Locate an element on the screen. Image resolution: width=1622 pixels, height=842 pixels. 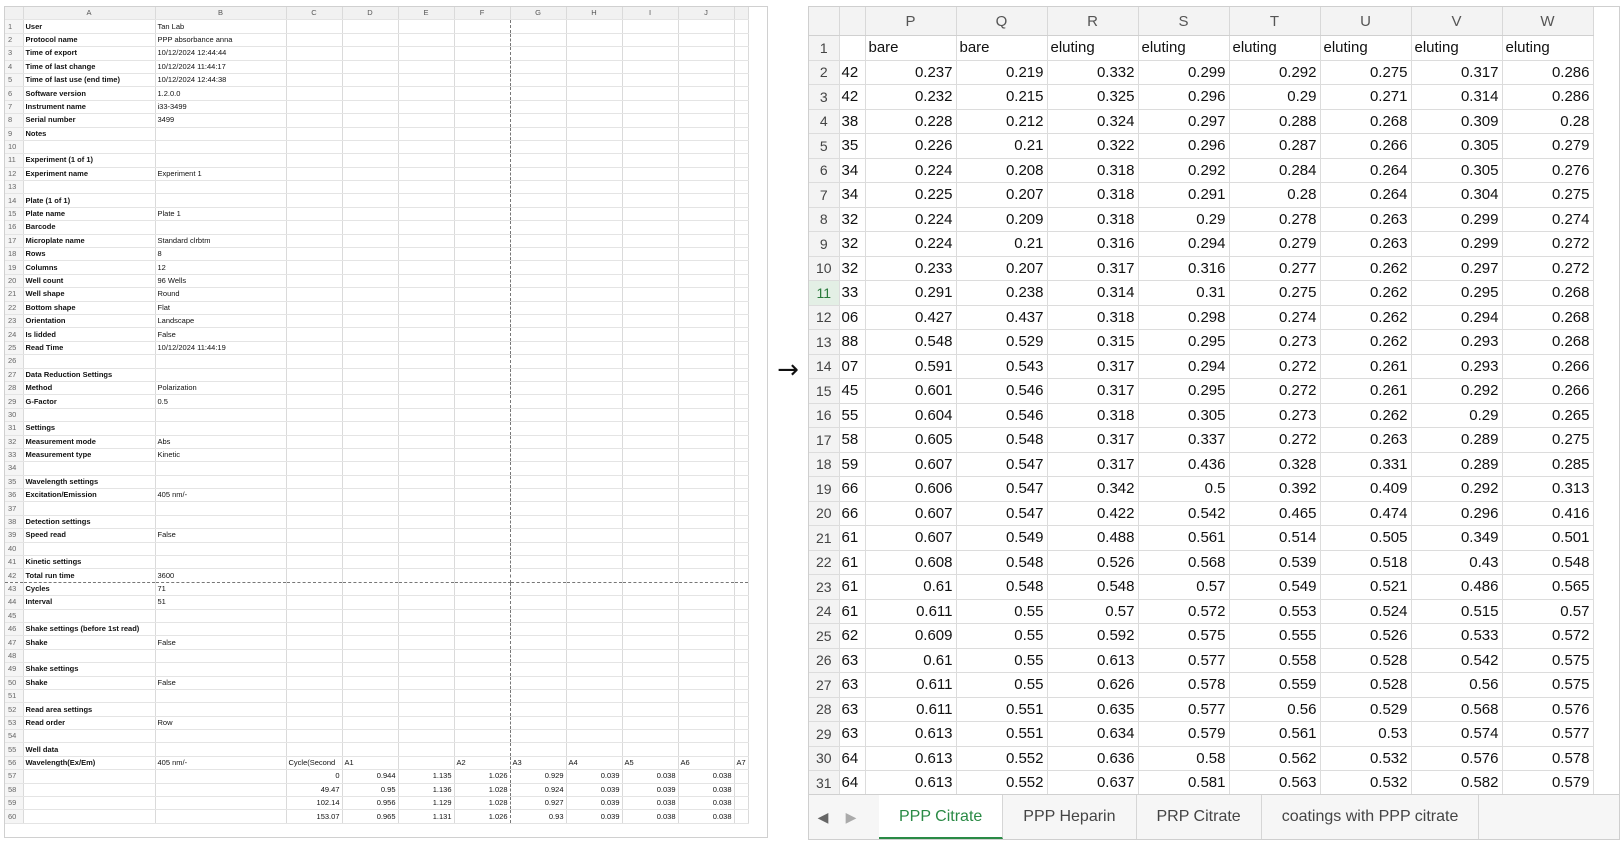
cell: 10/12/2024 11:44:17 is located at coordinates (221, 67).